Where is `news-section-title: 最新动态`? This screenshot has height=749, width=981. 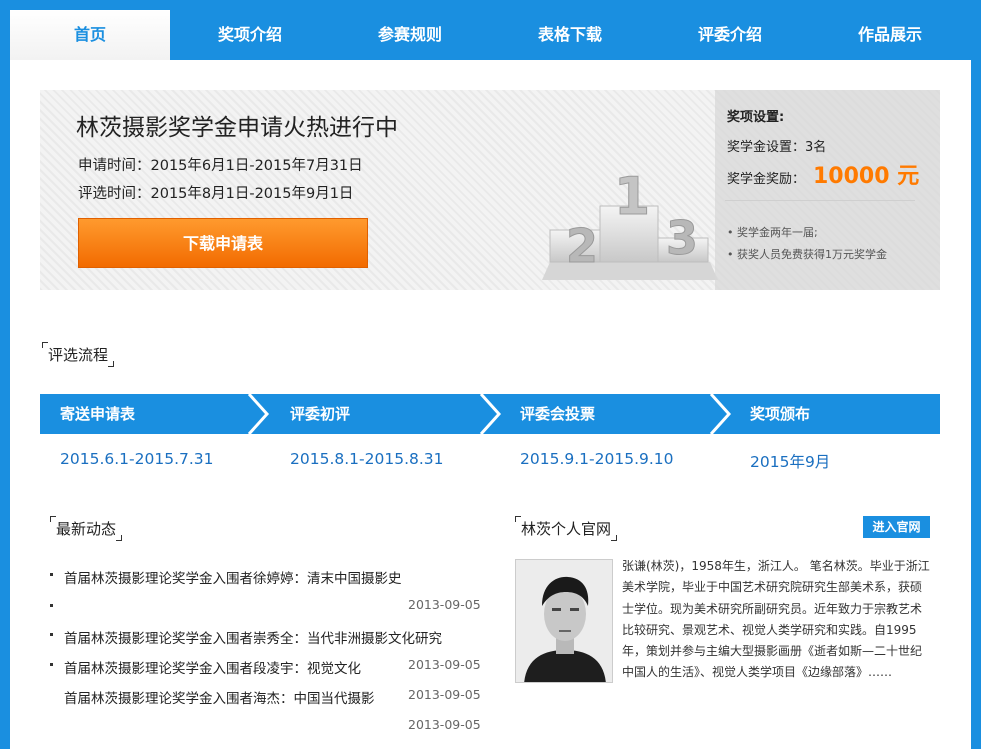 news-section-title: 最新动态 is located at coordinates (86, 528).